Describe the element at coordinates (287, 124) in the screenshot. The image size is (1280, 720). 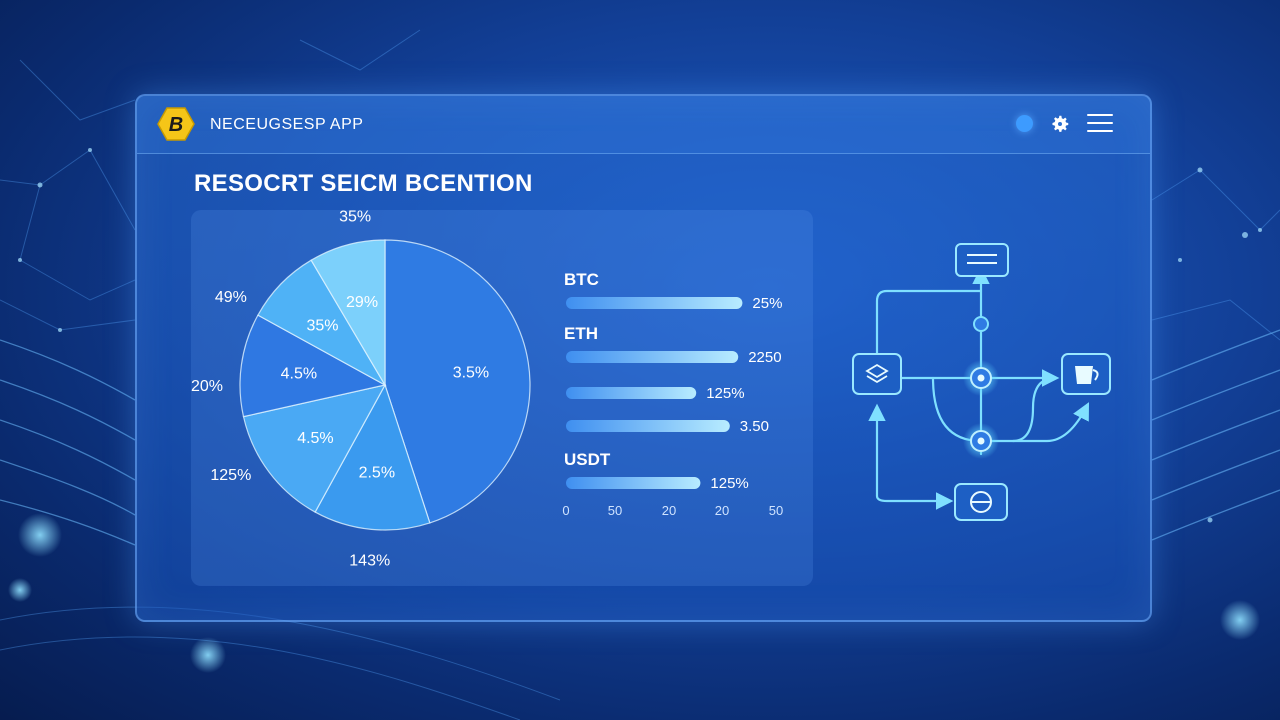
I see `app-title: NECEUGSESP APP` at that location.